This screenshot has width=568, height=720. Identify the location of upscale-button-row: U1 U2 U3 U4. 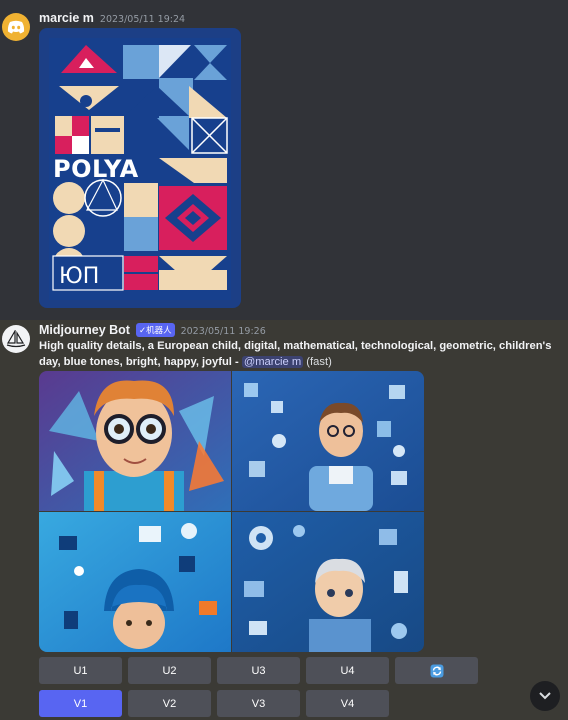
(258, 670).